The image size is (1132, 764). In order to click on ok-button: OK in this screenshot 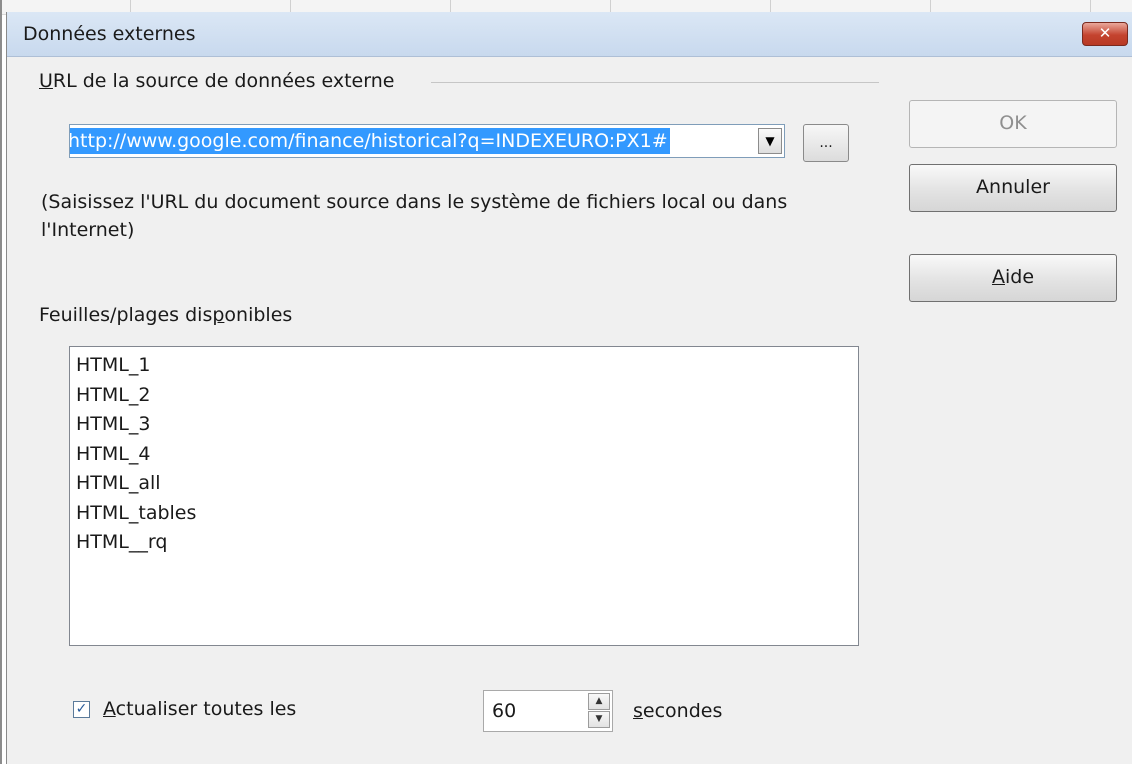, I will do `click(1013, 124)`.